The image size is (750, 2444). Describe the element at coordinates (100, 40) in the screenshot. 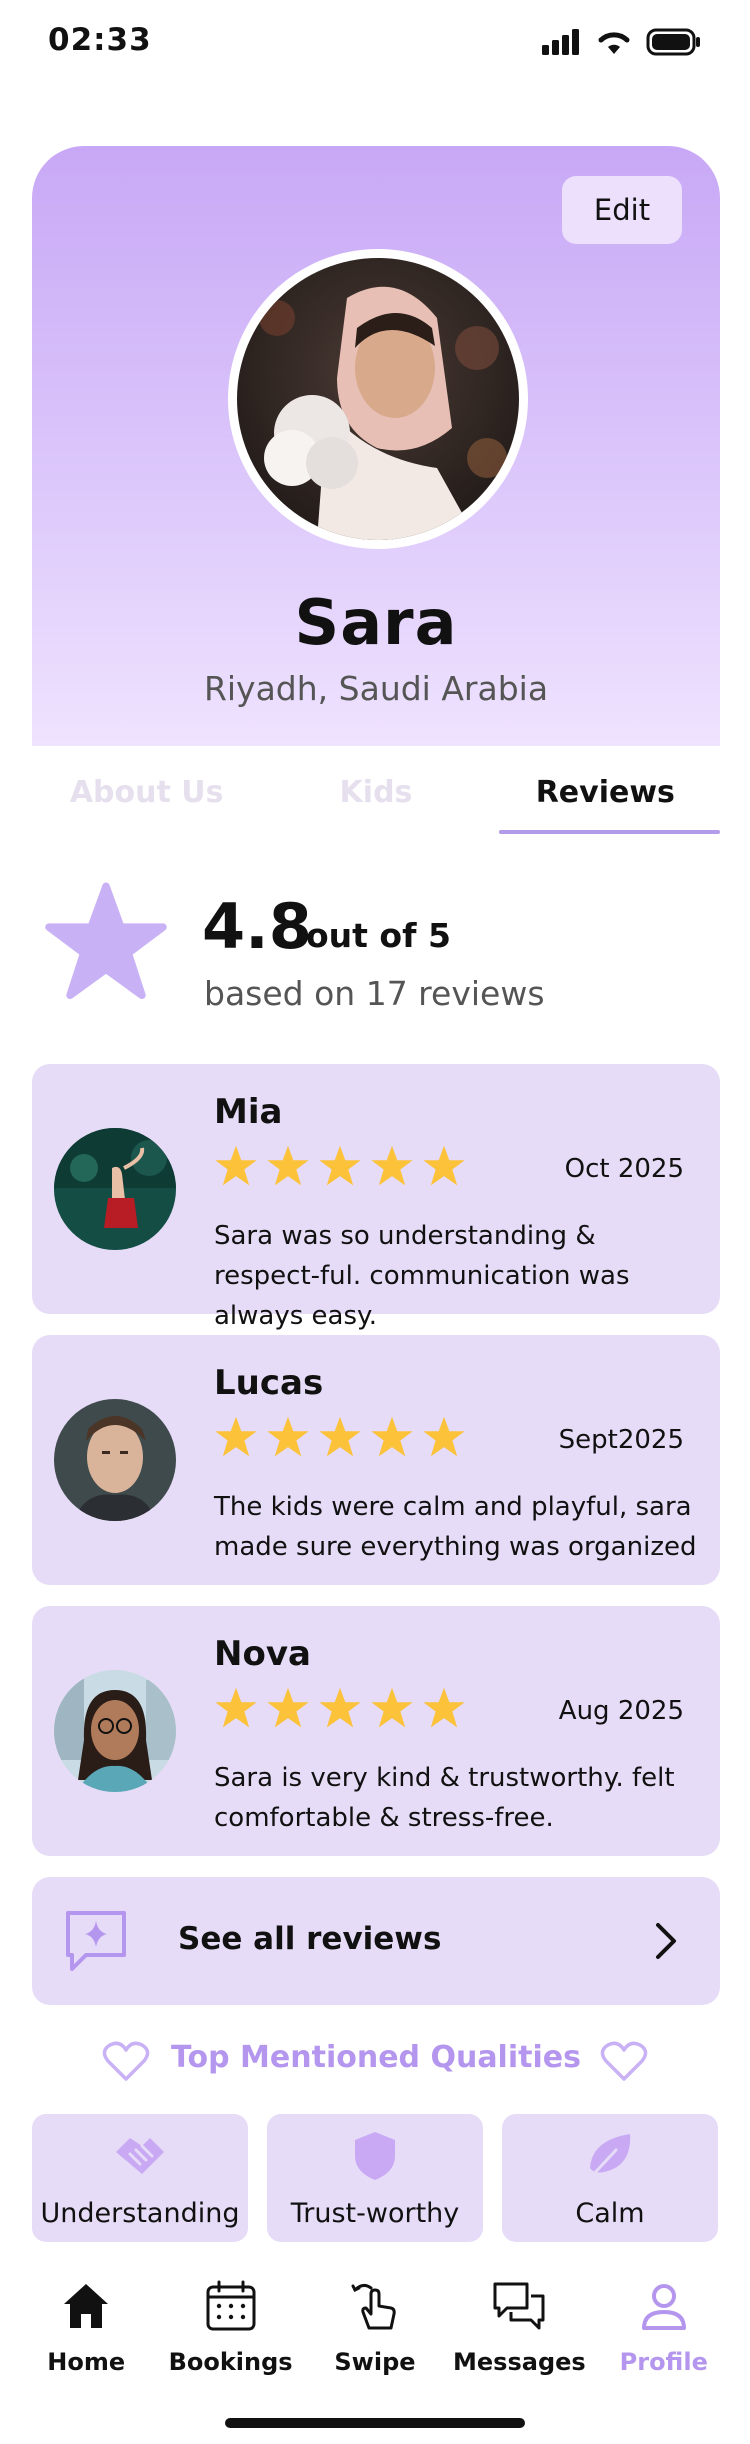

I see `status-time: 02:33` at that location.